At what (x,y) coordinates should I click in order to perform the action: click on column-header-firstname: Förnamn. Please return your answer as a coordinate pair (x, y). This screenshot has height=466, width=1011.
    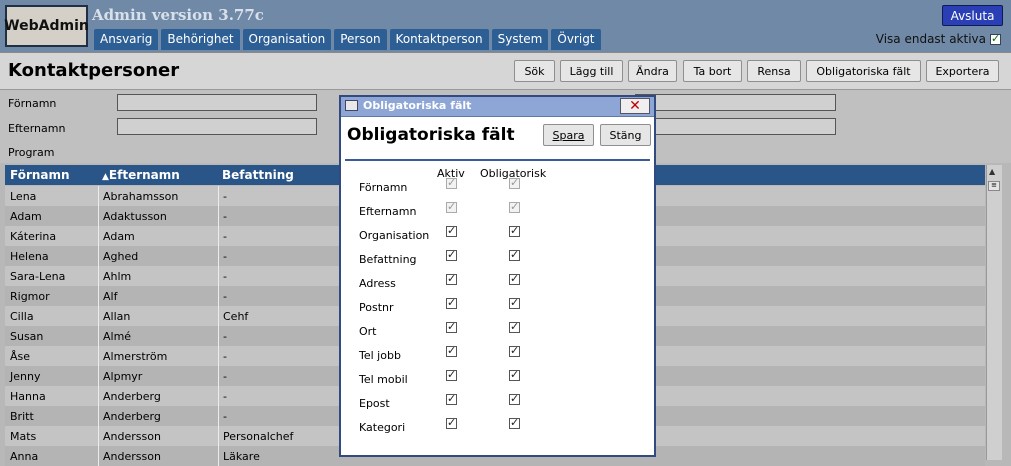
    Looking at the image, I should click on (40, 175).